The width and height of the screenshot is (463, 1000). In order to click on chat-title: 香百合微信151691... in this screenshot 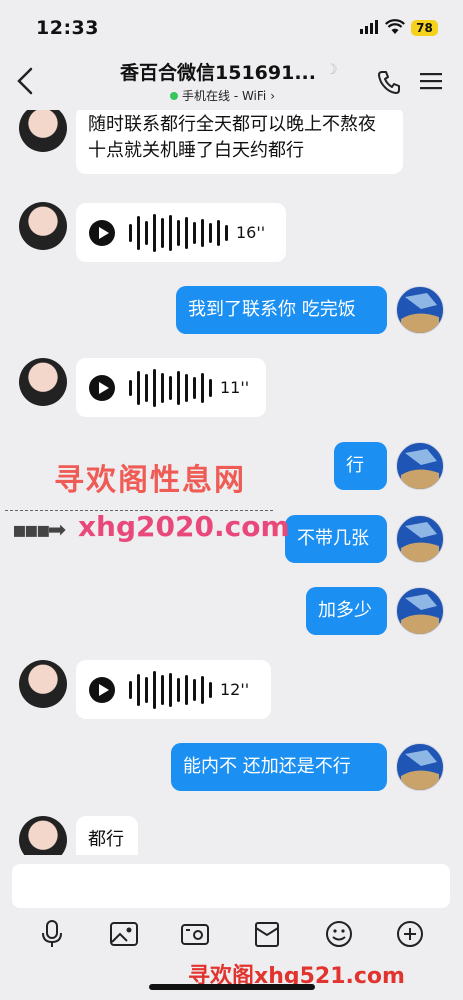, I will do `click(220, 71)`.